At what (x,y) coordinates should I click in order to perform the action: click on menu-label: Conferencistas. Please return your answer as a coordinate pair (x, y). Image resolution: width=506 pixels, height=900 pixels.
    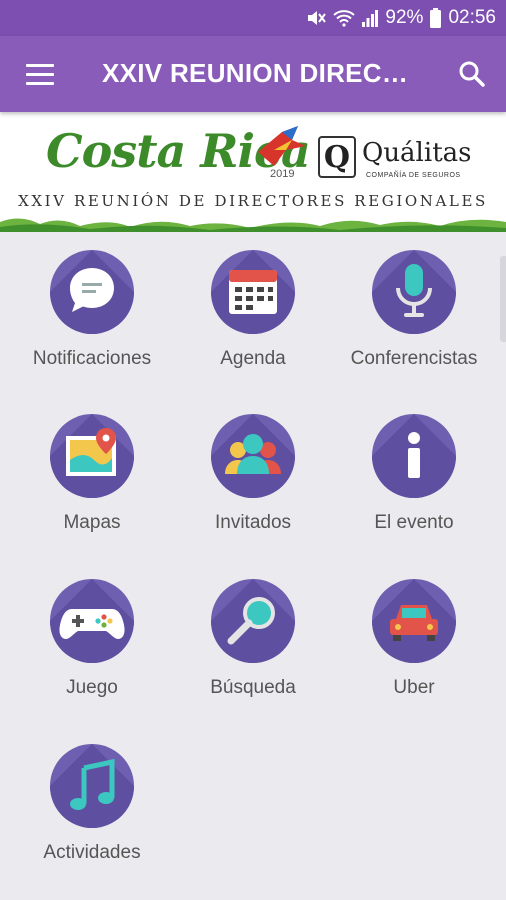
    Looking at the image, I should click on (414, 358).